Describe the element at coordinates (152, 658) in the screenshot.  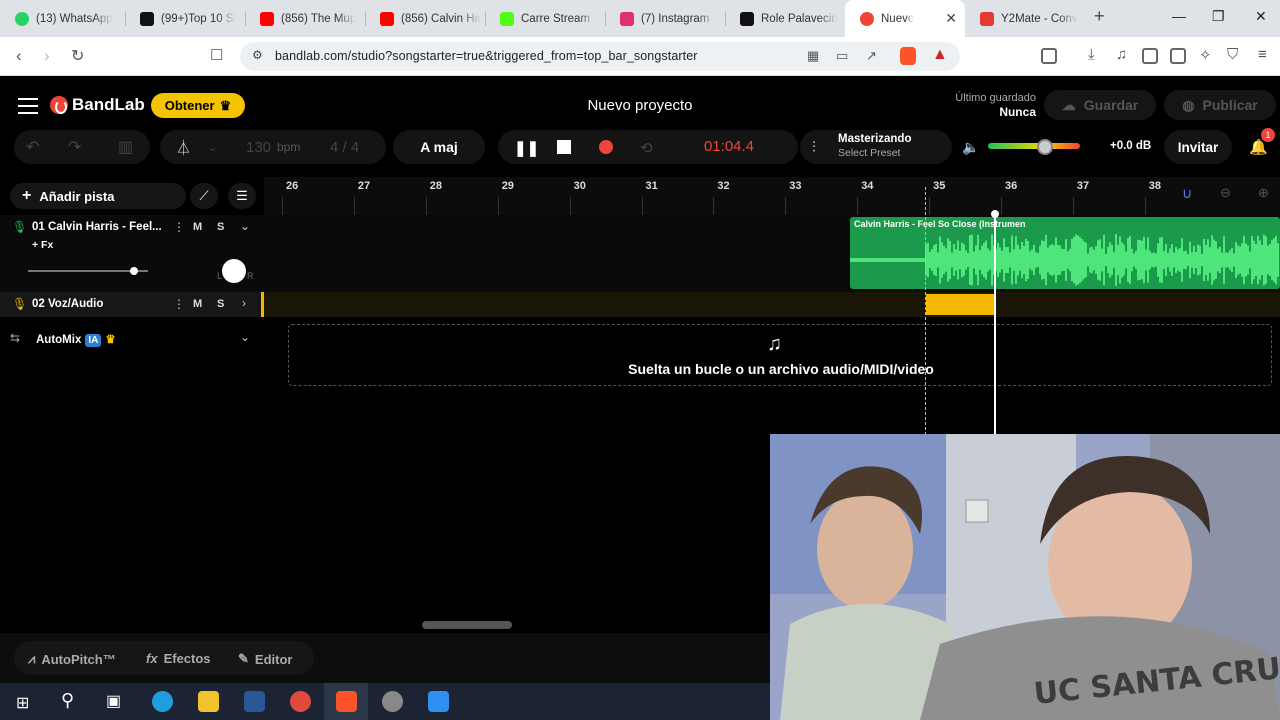
I see `fx-icon: fx` at that location.